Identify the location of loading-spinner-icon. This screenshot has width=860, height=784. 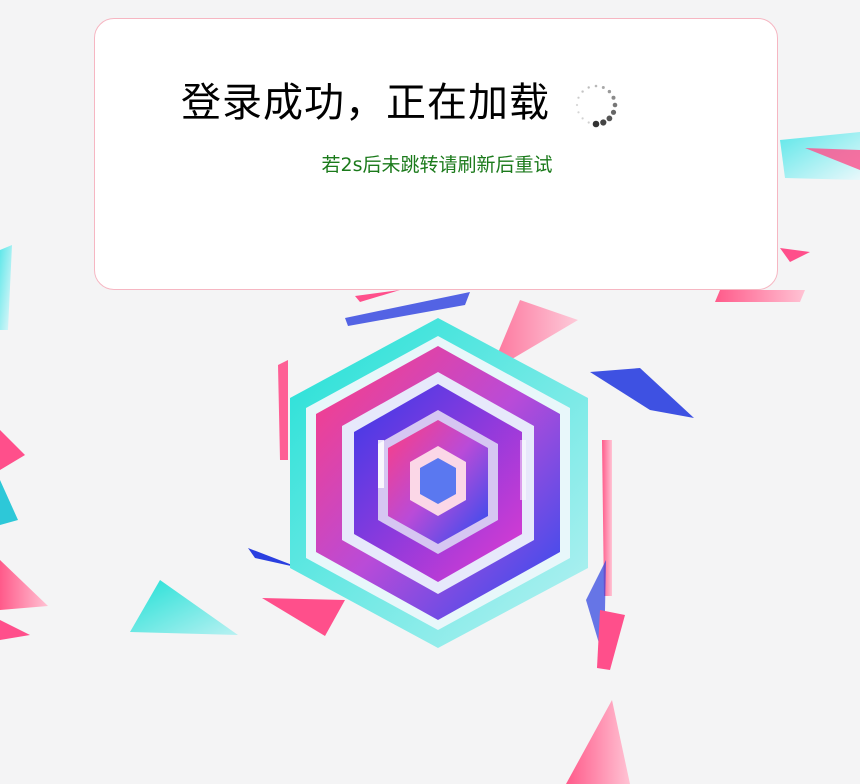
(596, 106).